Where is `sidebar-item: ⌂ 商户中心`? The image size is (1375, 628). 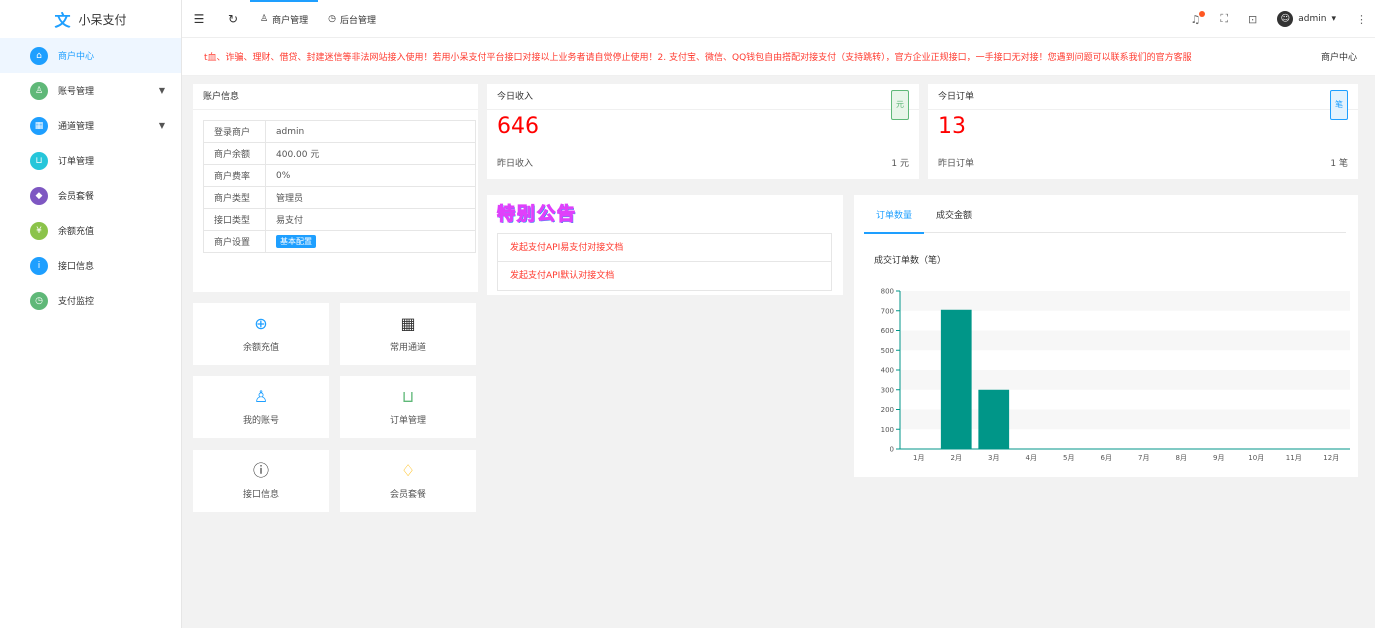
sidebar-item: ⌂ 商户中心 is located at coordinates (90, 55).